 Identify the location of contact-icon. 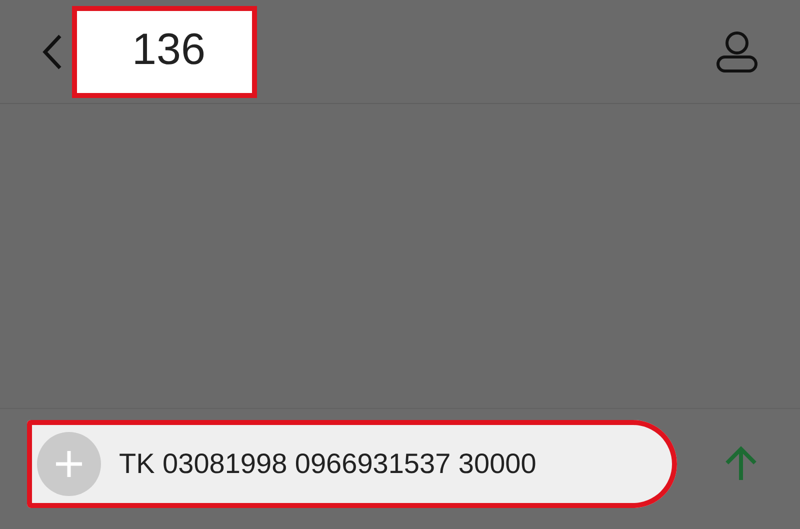
(737, 51).